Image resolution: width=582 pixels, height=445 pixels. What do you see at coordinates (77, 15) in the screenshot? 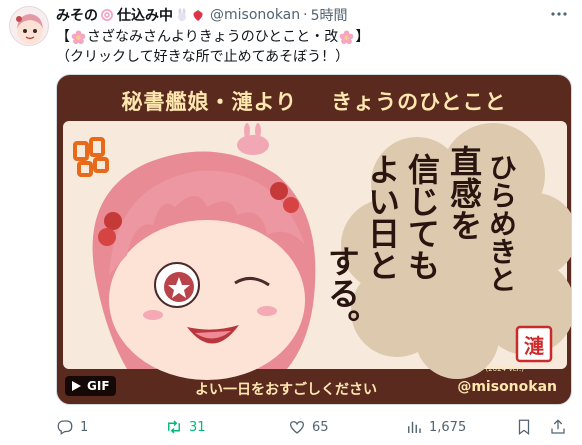
I see `display-name: みその` at bounding box center [77, 15].